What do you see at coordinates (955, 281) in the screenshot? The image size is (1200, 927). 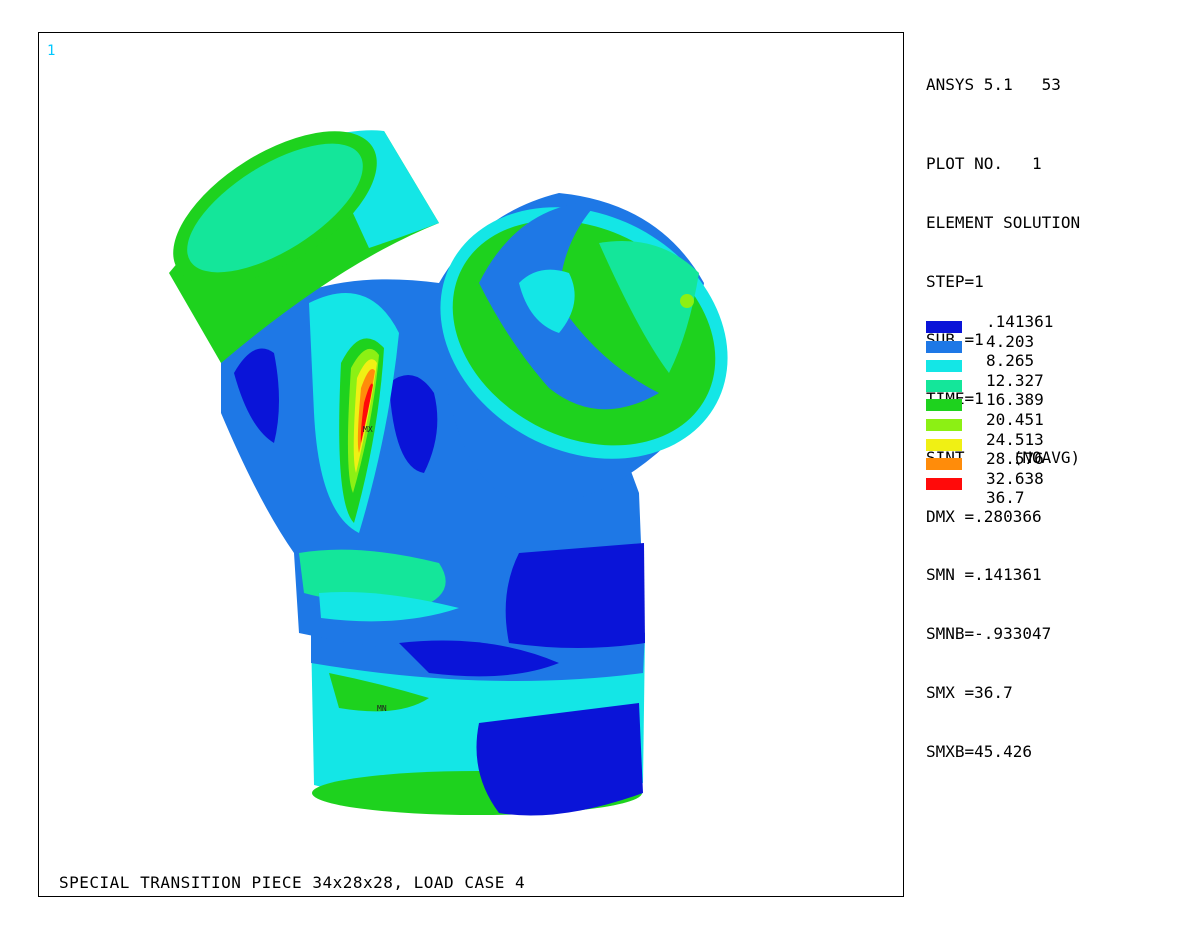 I see `info-line: STEP=1` at bounding box center [955, 281].